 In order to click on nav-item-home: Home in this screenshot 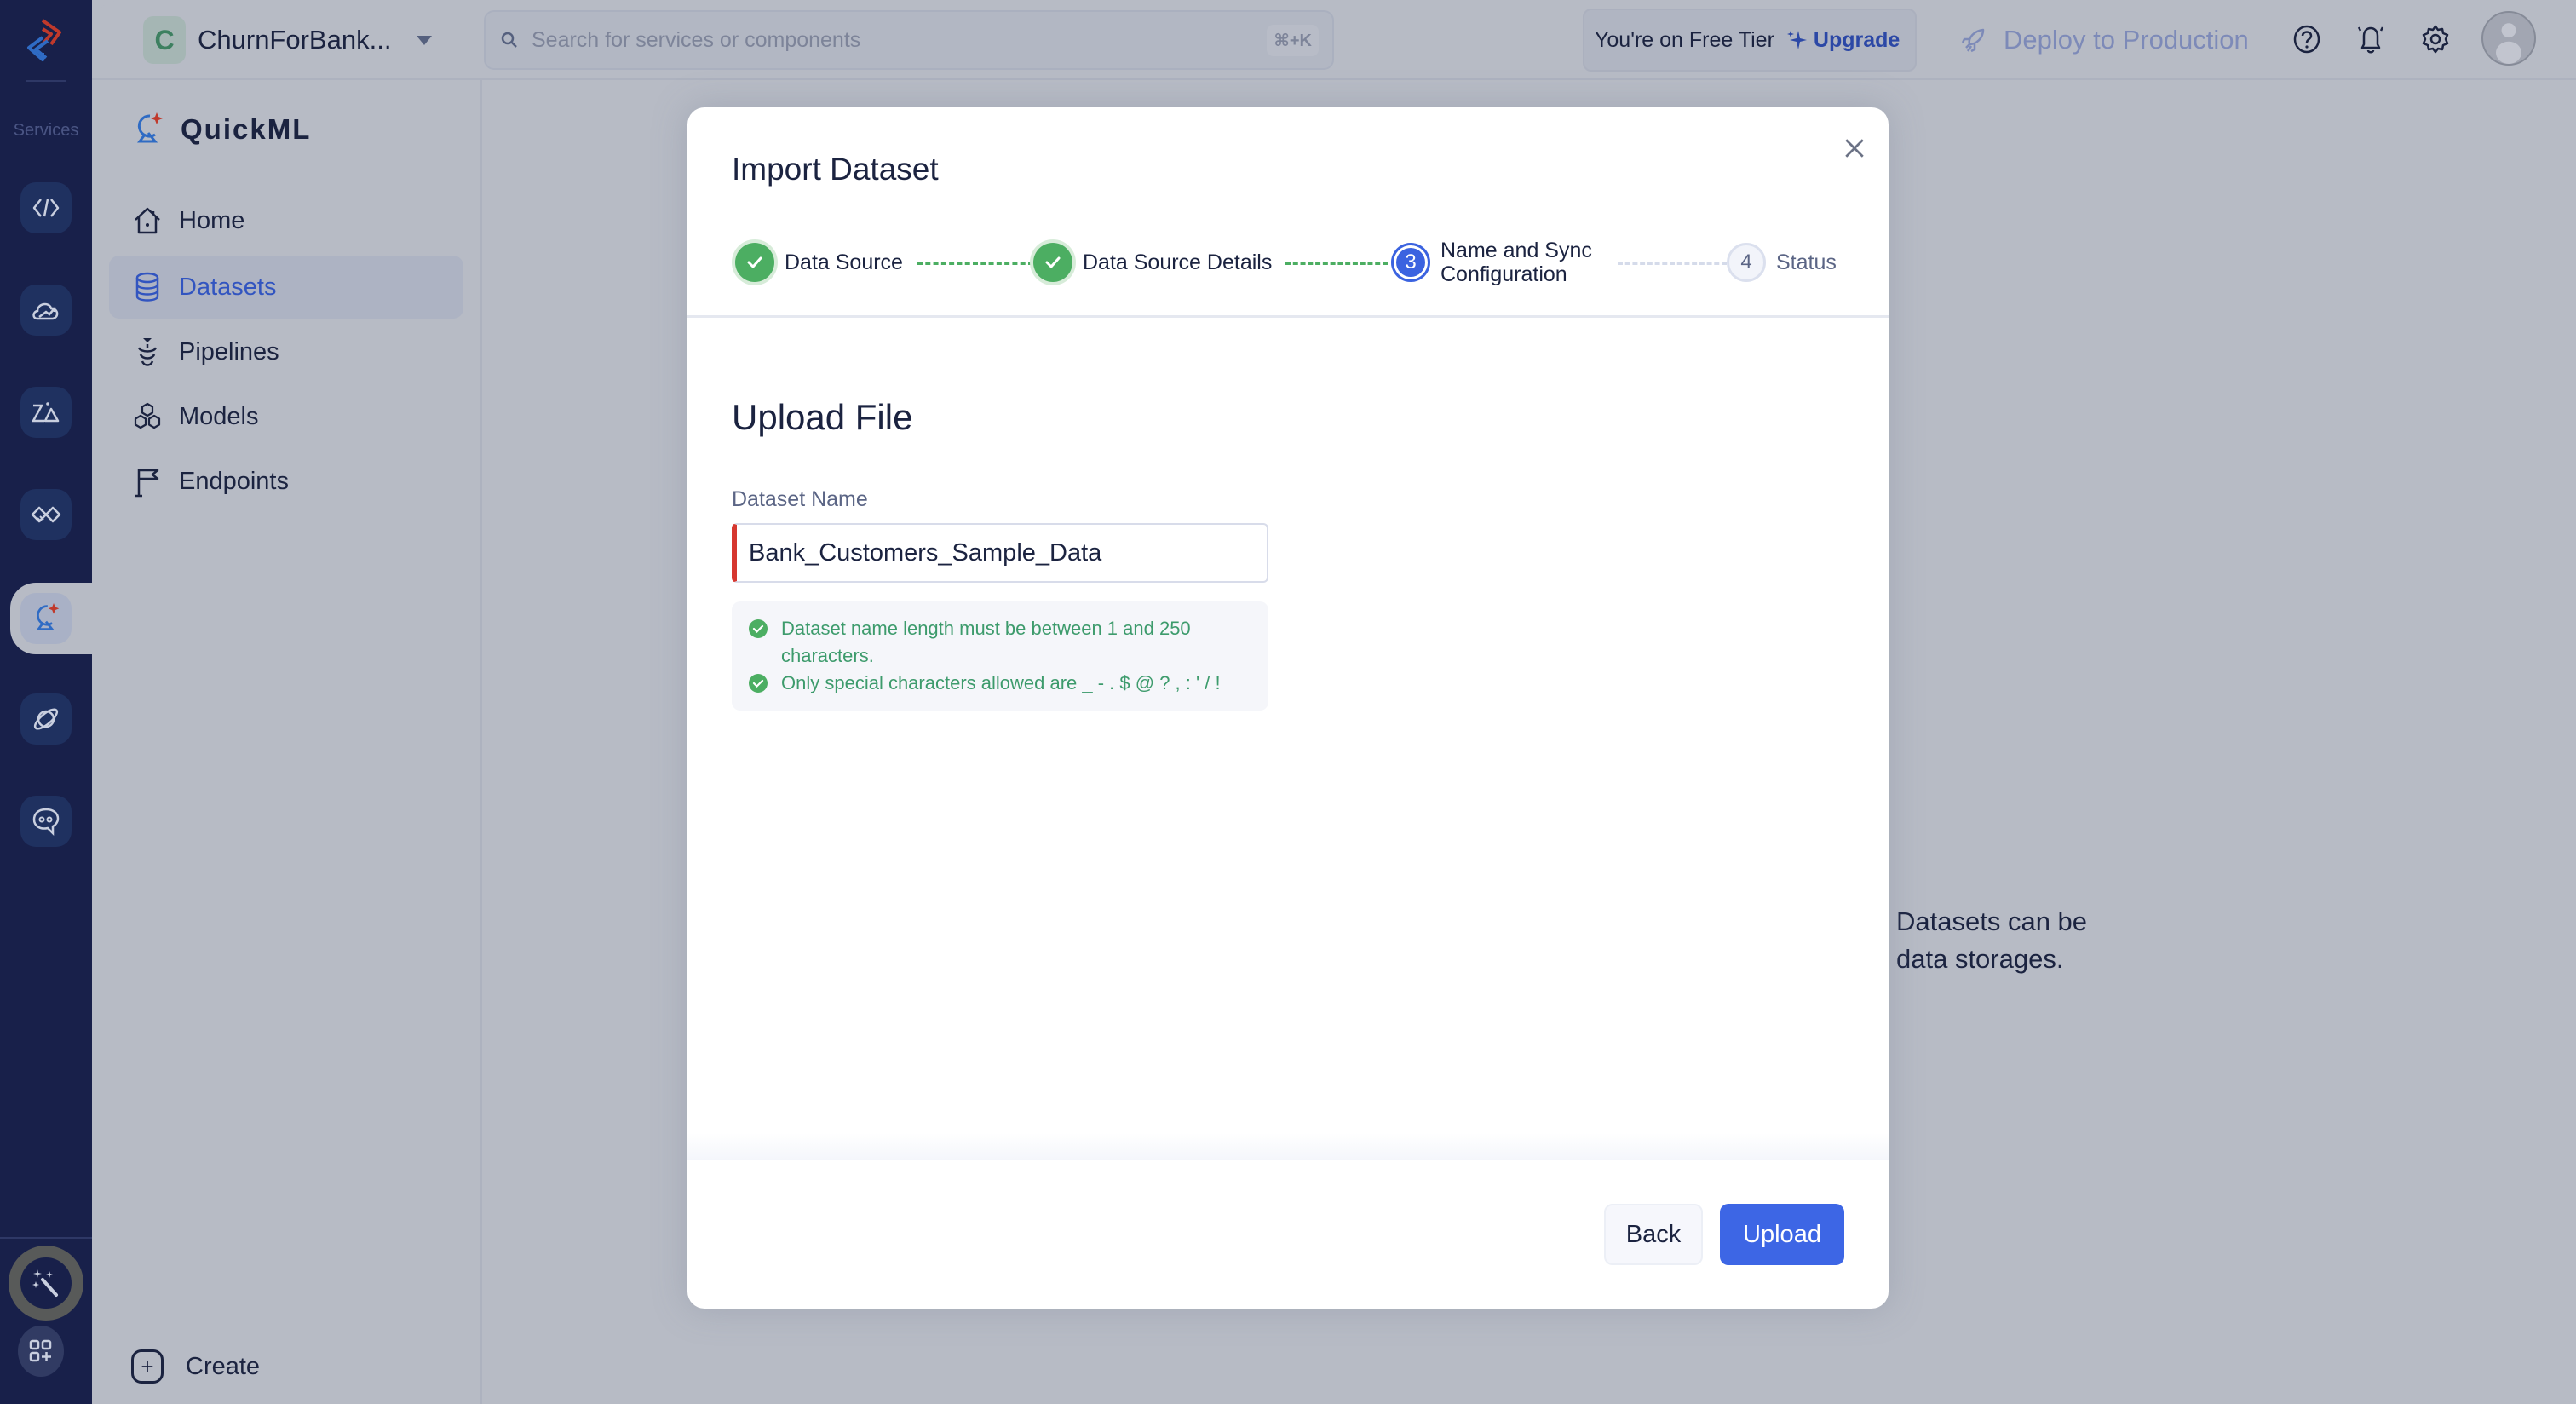, I will do `click(286, 220)`.